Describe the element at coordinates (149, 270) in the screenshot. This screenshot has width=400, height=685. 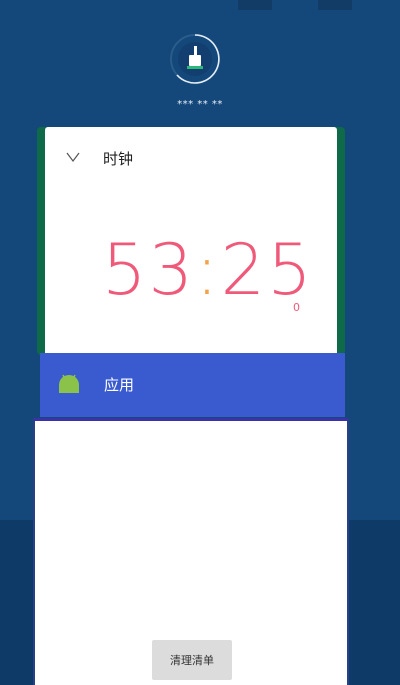
I see `time-minutes: 53` at that location.